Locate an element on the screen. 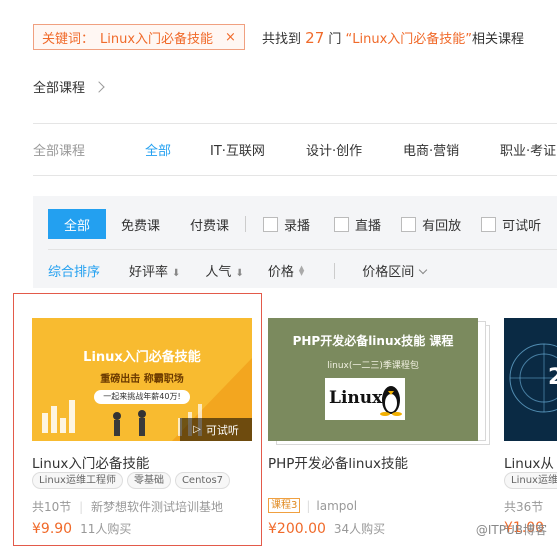  course-tag: Centos7 is located at coordinates (202, 480).